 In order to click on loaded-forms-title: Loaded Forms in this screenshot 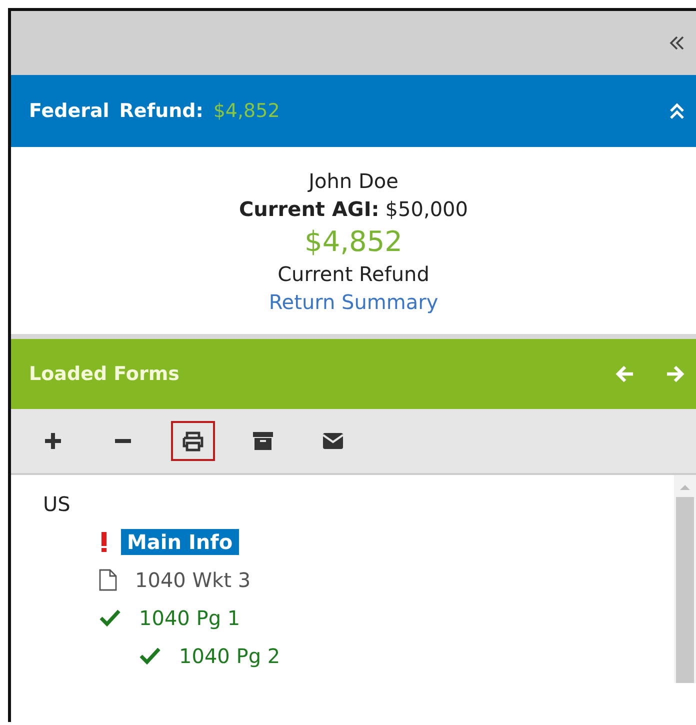, I will do `click(104, 374)`.